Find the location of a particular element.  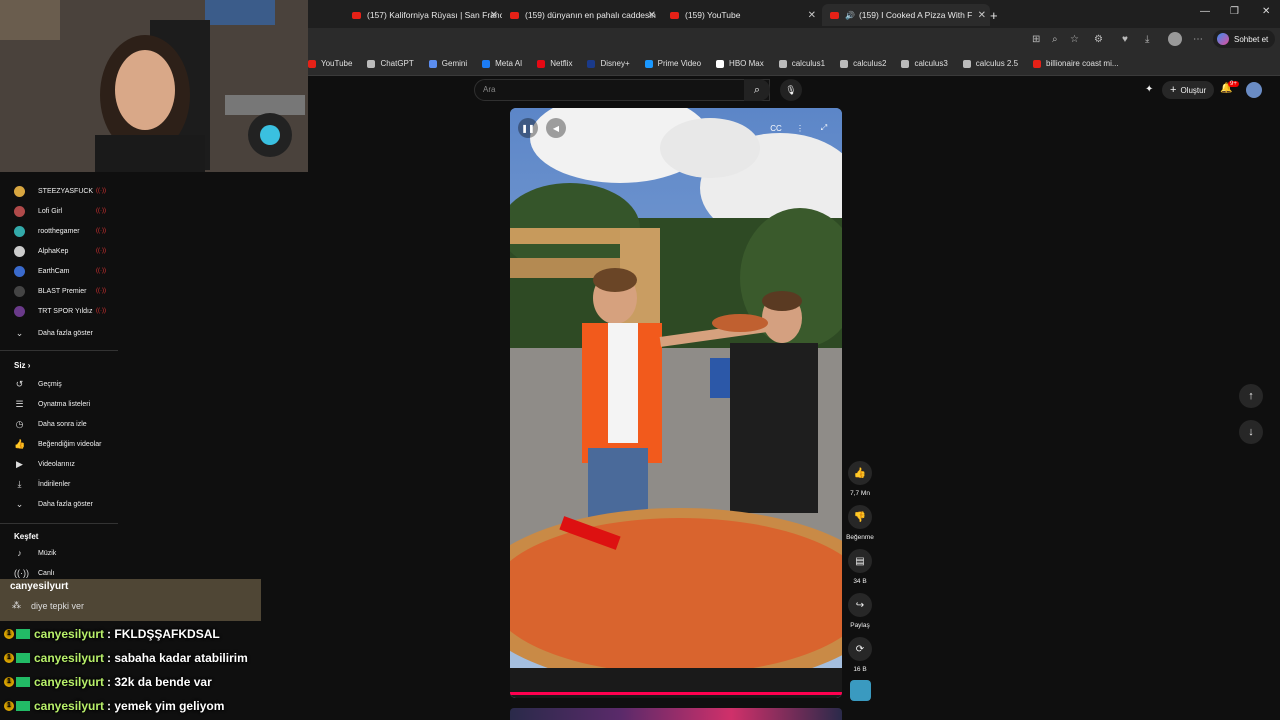

browser-tab: (157) Kaliforniya Rüyası | San Franc ✕ is located at coordinates (427, 15).